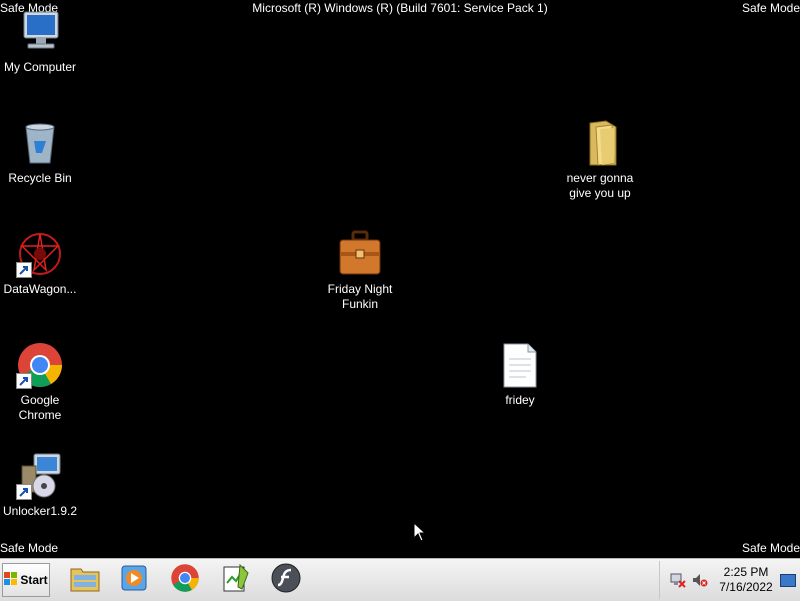 This screenshot has height=601, width=800. Describe the element at coordinates (600, 143) in the screenshot. I see `folder-icon` at that location.